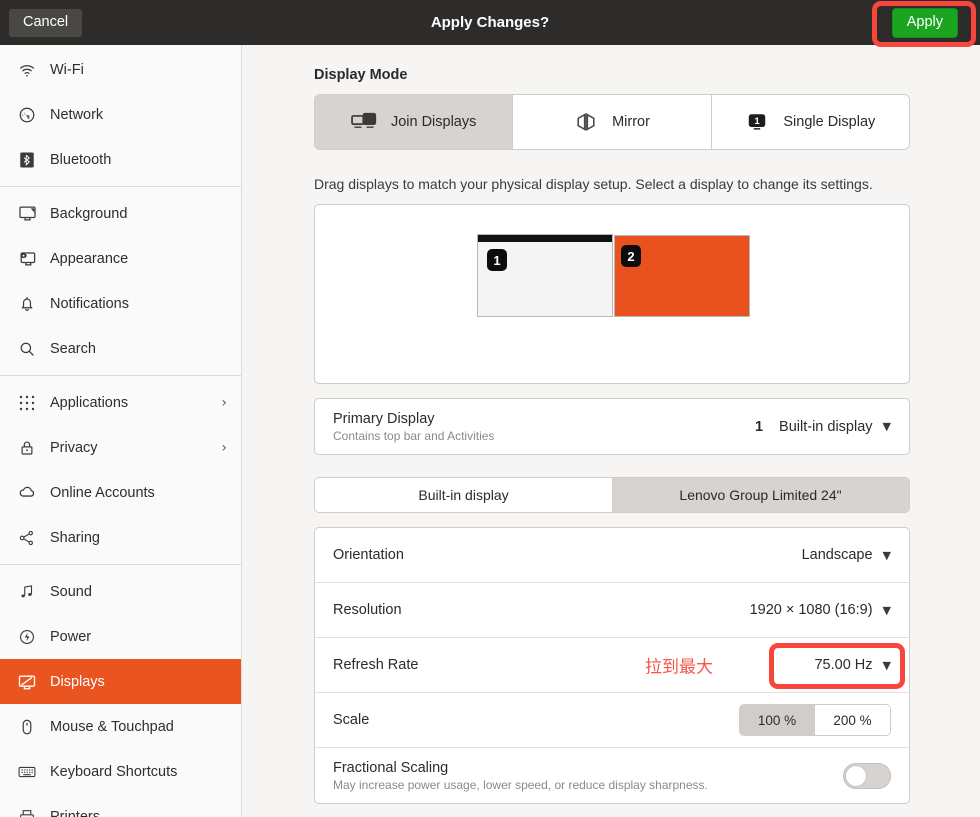 The height and width of the screenshot is (817, 980). I want to click on fractional-scaling-control, so click(867, 775).